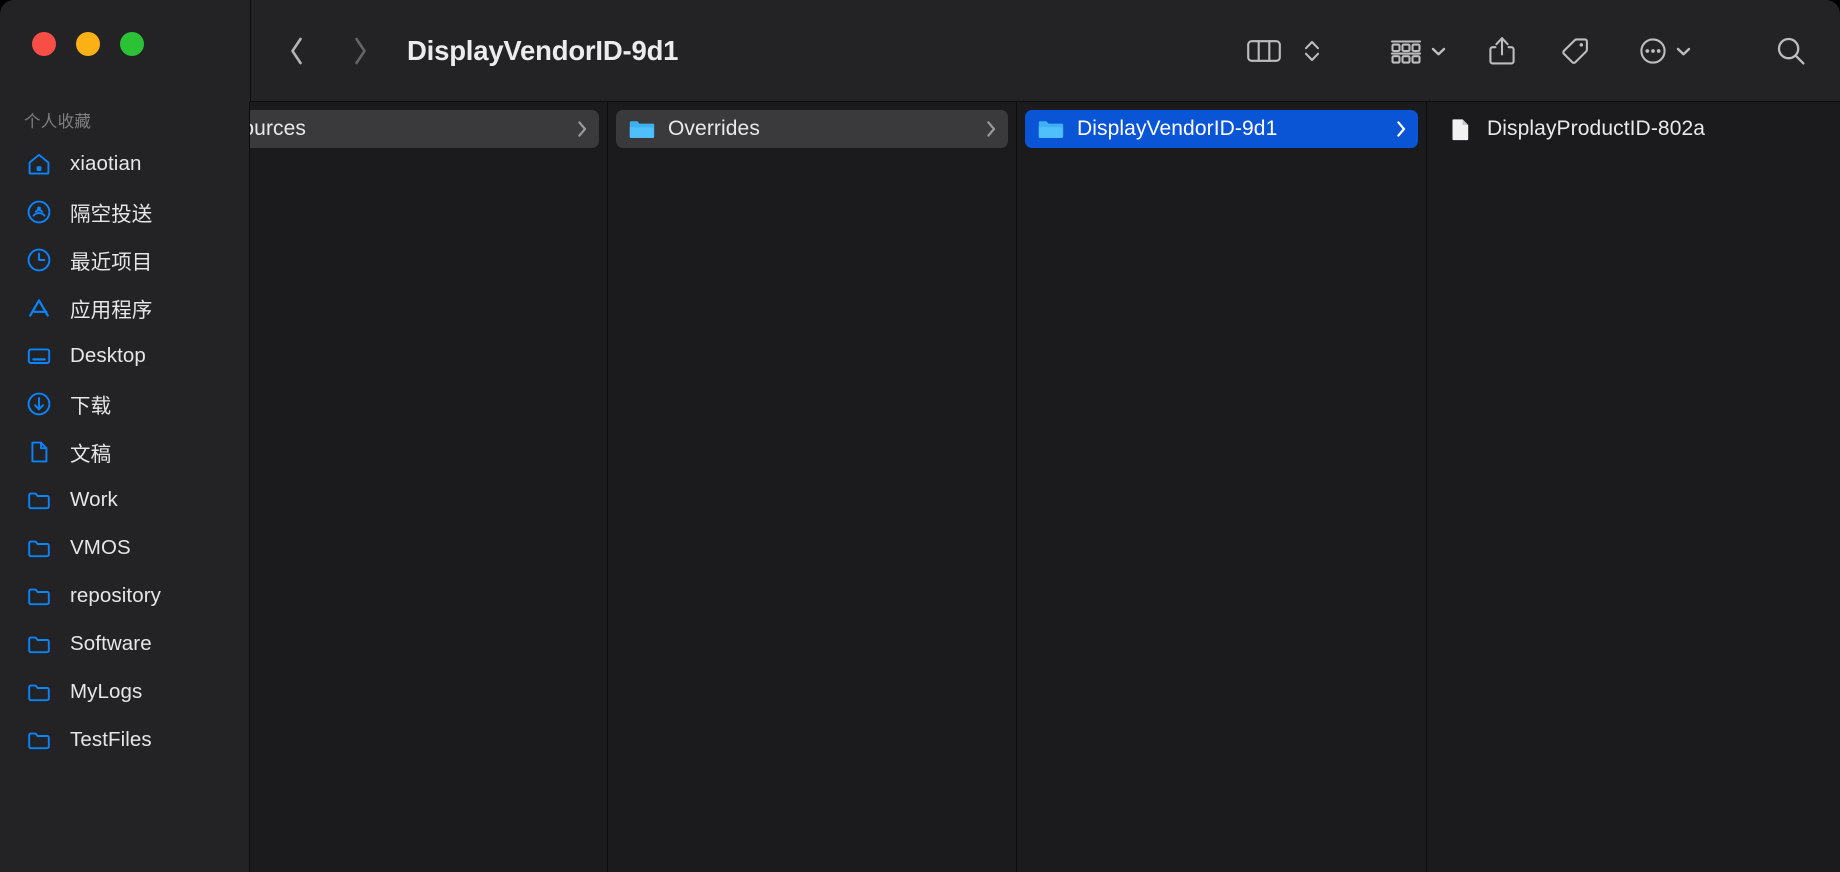 The width and height of the screenshot is (1840, 872). I want to click on sidebar-item-label: 隔空投送, so click(111, 214).